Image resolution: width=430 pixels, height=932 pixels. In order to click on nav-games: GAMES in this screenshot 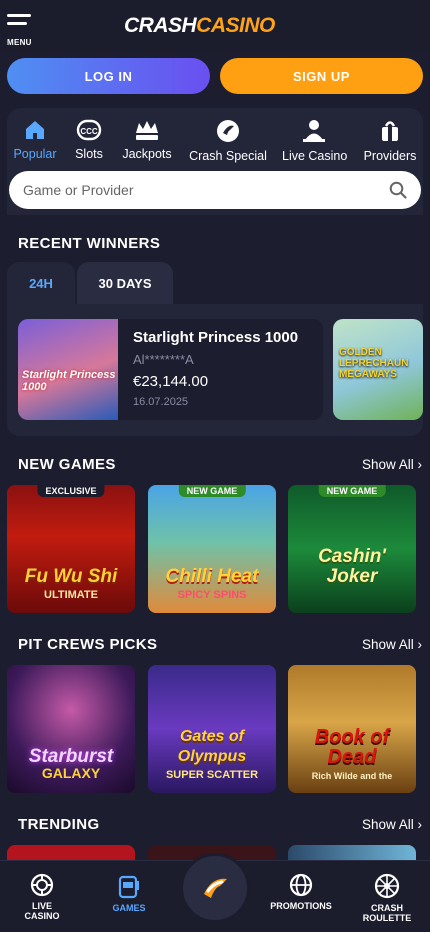, I will do `click(129, 893)`.